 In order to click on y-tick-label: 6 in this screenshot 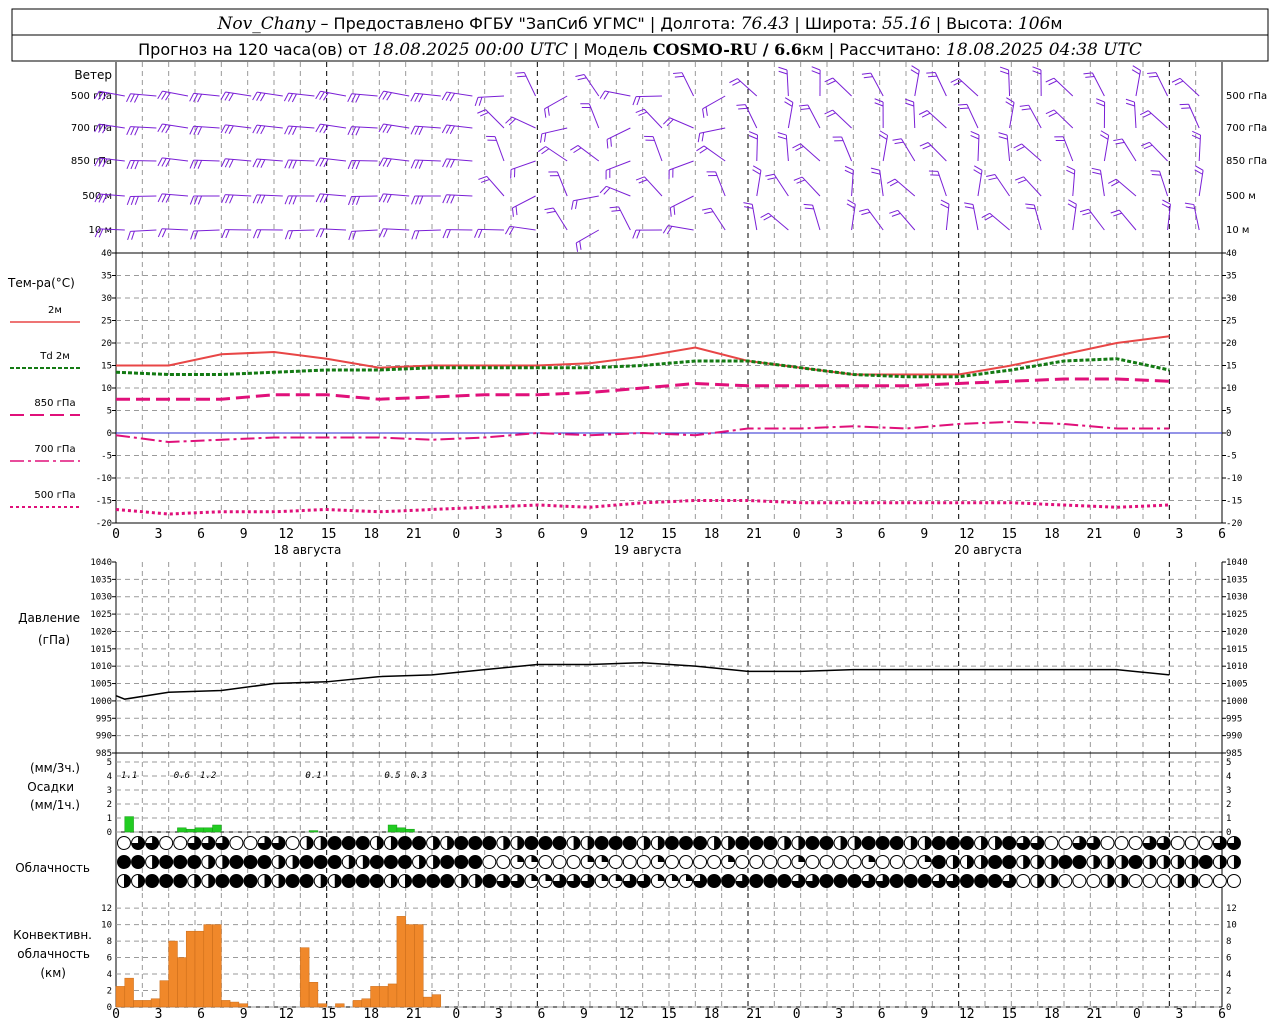, I will do `click(109, 959)`.